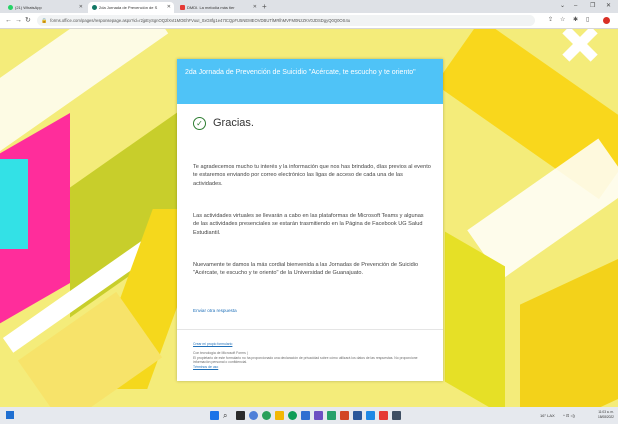 The height and width of the screenshot is (424, 618). I want to click on chat-icon, so click(253, 415).